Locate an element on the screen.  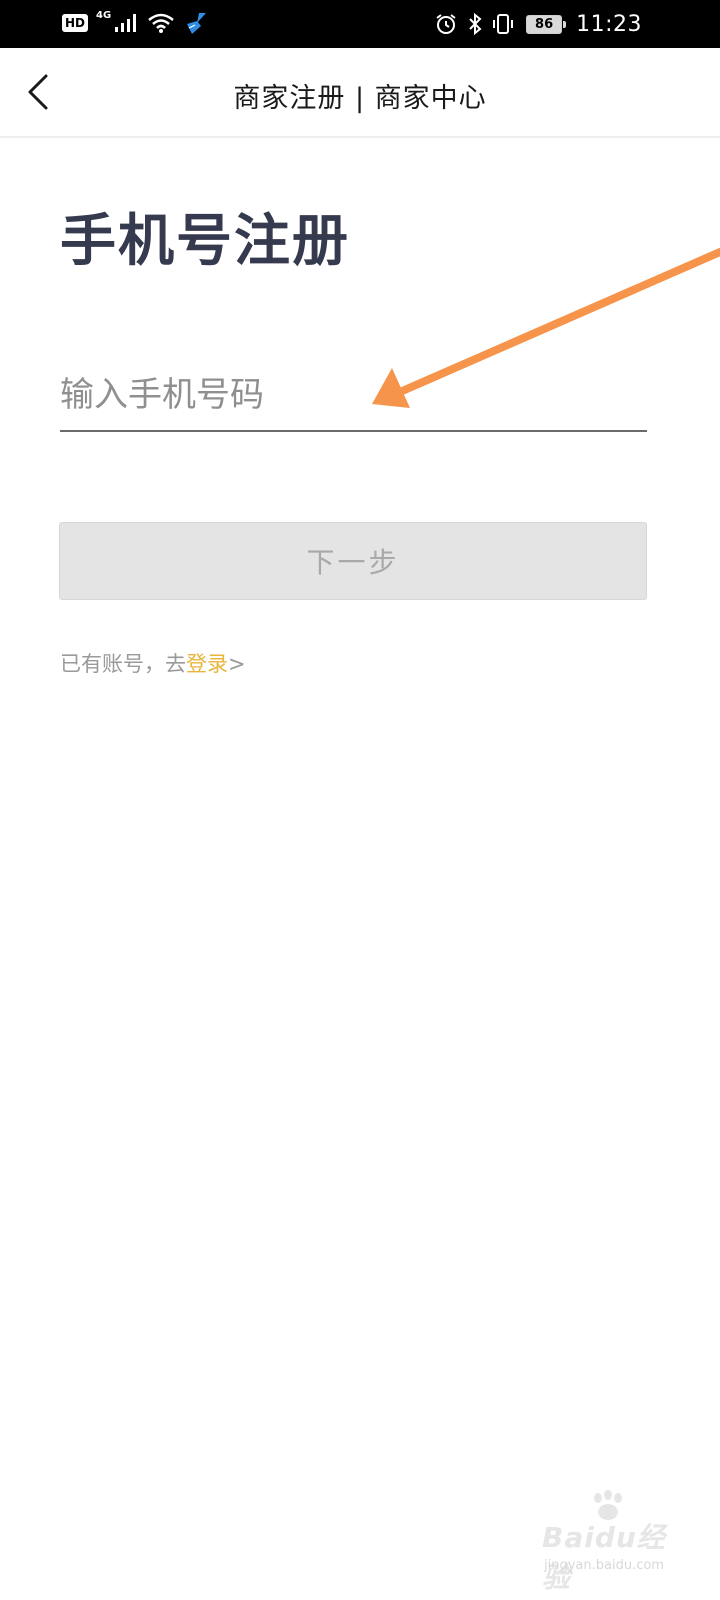
cleaner-icon is located at coordinates (197, 23).